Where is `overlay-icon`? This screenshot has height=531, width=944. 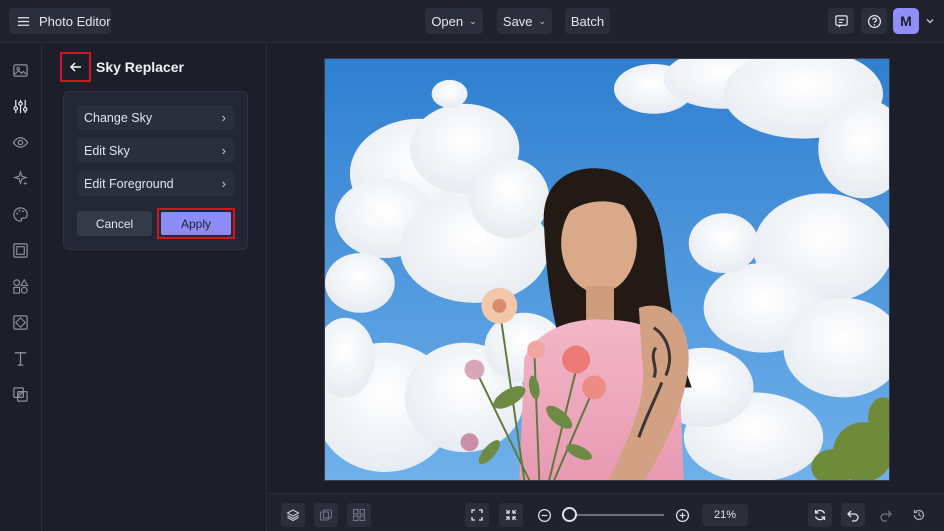 overlay-icon is located at coordinates (20, 394).